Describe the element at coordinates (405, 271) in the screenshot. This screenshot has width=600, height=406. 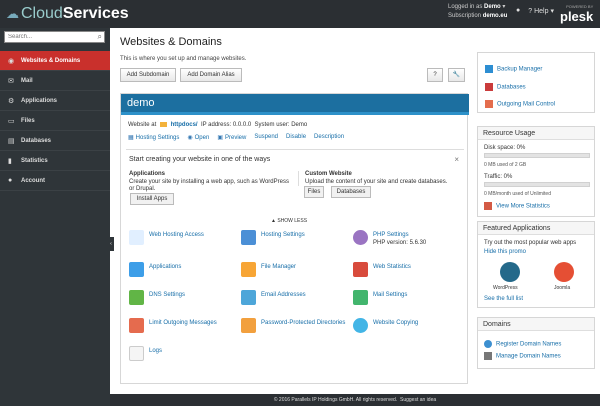
I see `tool-web-statistics: Web Statistics` at that location.